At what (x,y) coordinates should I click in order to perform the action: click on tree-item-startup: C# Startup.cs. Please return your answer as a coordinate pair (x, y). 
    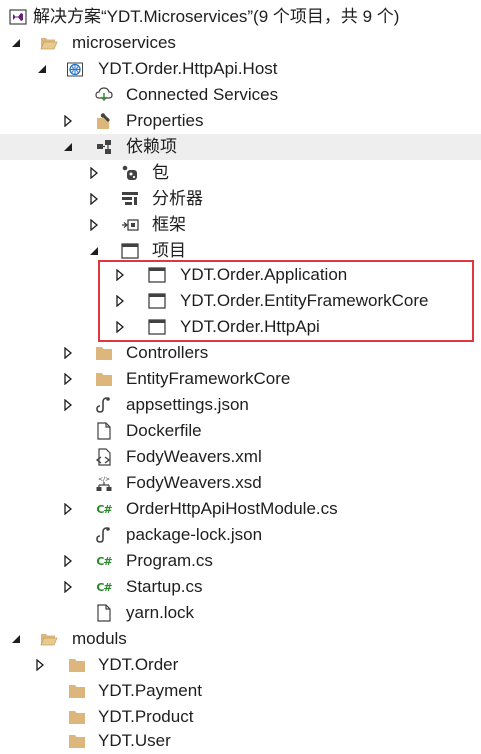
    Looking at the image, I should click on (240, 587).